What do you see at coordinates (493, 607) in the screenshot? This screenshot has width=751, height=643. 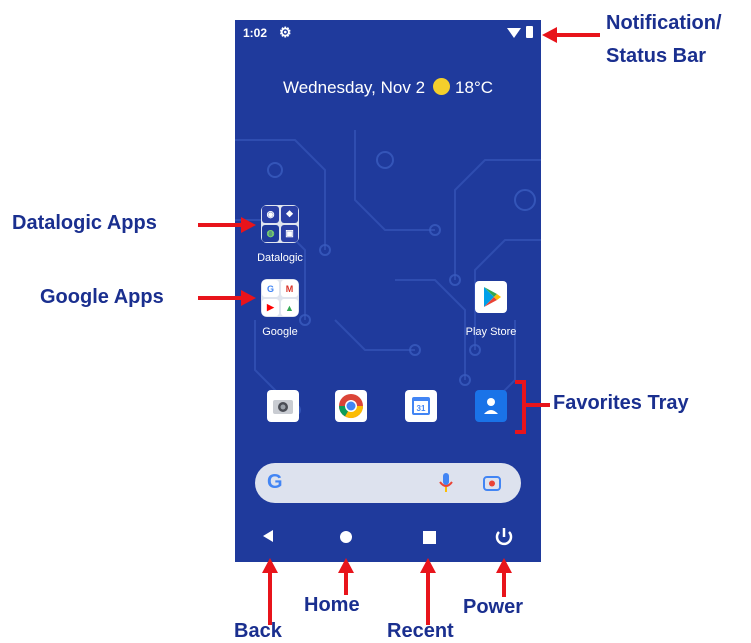 I see `callout-power: Power` at bounding box center [493, 607].